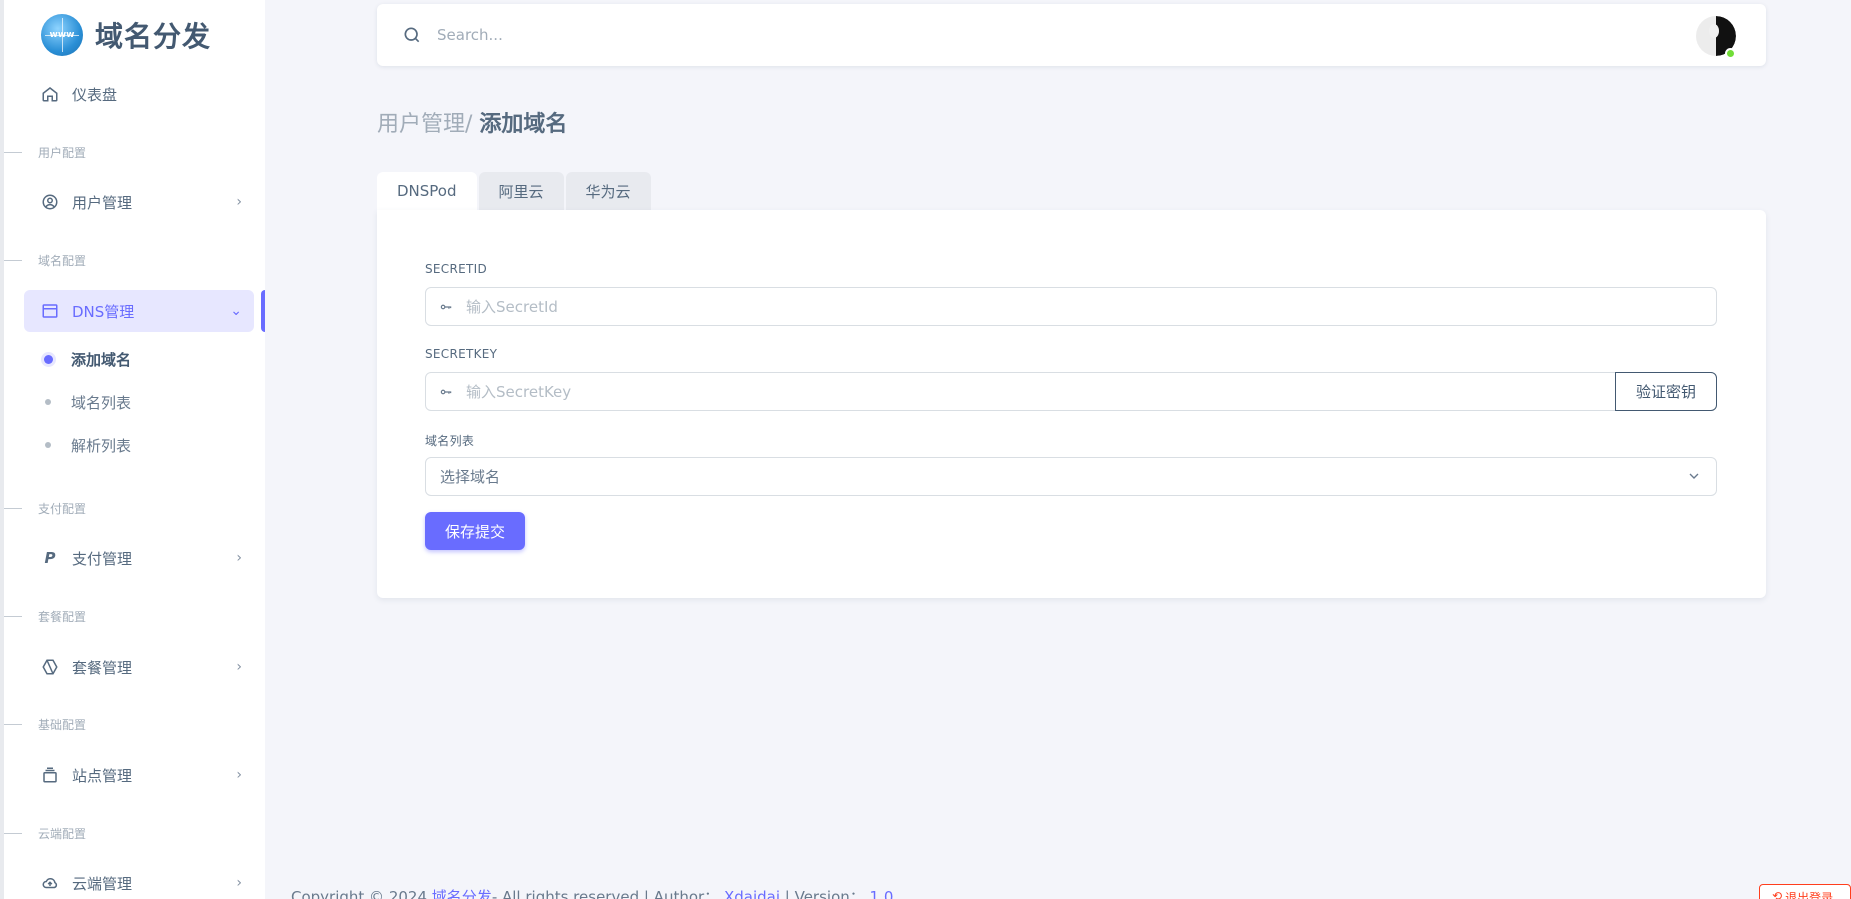 This screenshot has height=899, width=1851. Describe the element at coordinates (134, 616) in the screenshot. I see `menu-header-package: 套餐配置` at that location.